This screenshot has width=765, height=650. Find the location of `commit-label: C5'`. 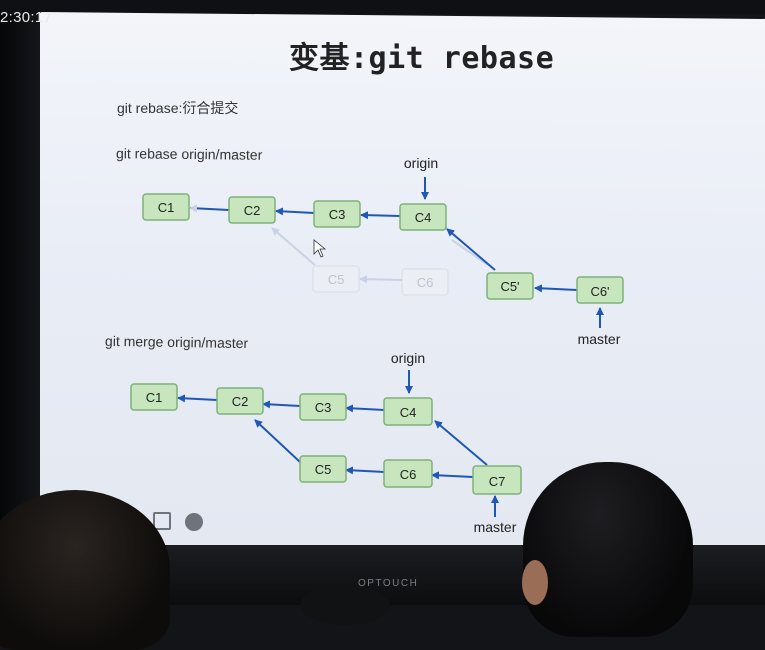

commit-label: C5' is located at coordinates (509, 286).